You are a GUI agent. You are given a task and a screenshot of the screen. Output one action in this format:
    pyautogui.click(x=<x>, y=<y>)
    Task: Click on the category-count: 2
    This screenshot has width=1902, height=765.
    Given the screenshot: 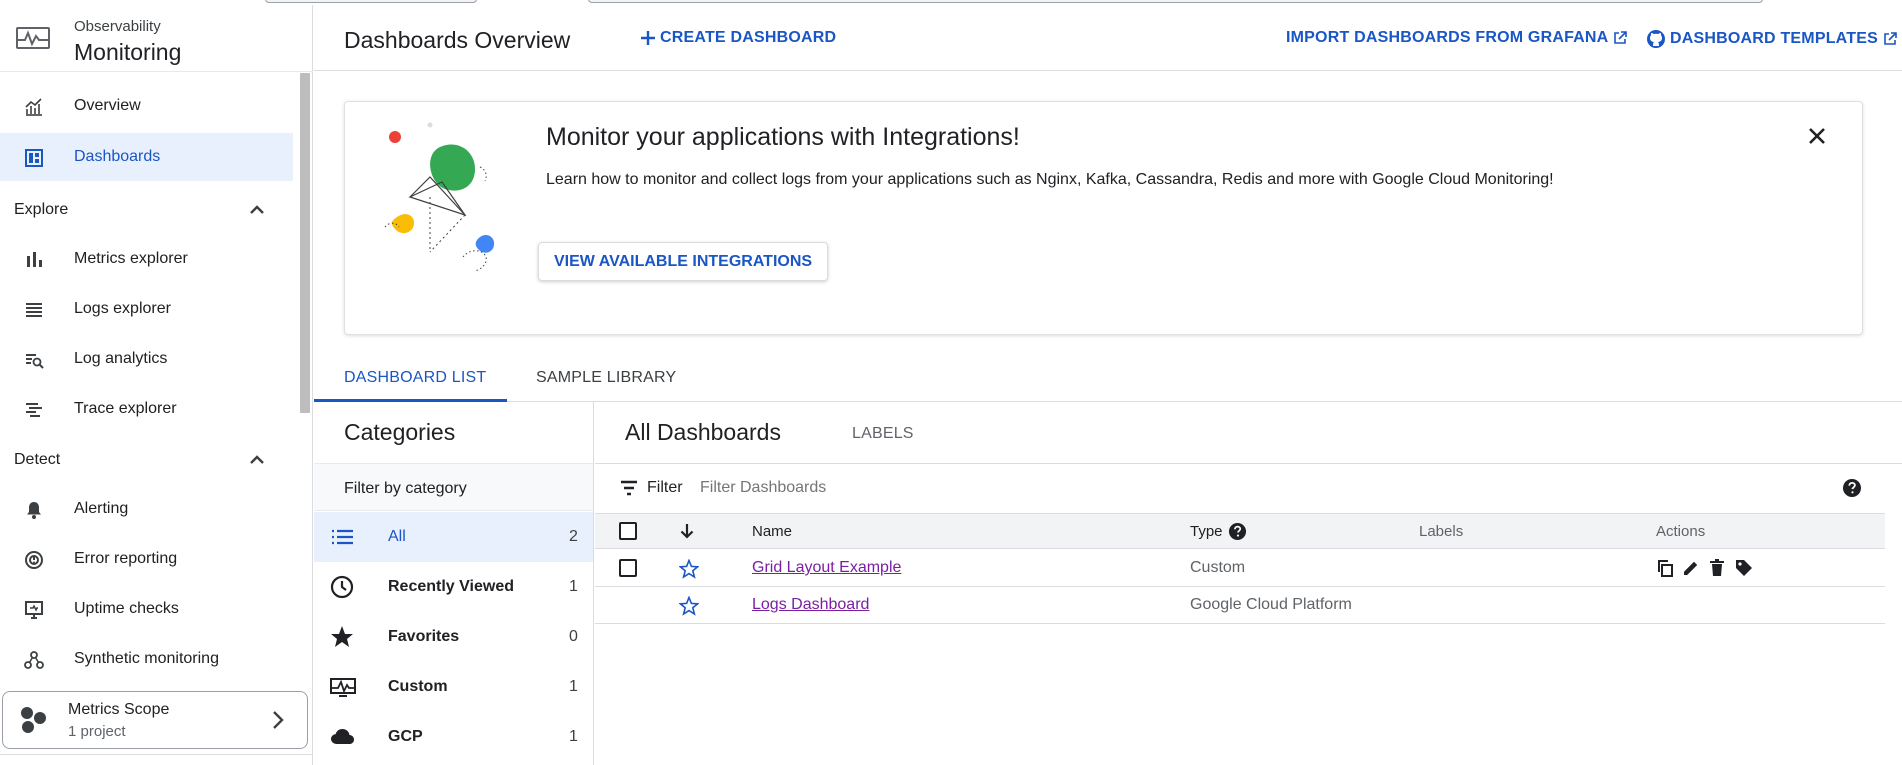 What is the action you would take?
    pyautogui.click(x=573, y=536)
    